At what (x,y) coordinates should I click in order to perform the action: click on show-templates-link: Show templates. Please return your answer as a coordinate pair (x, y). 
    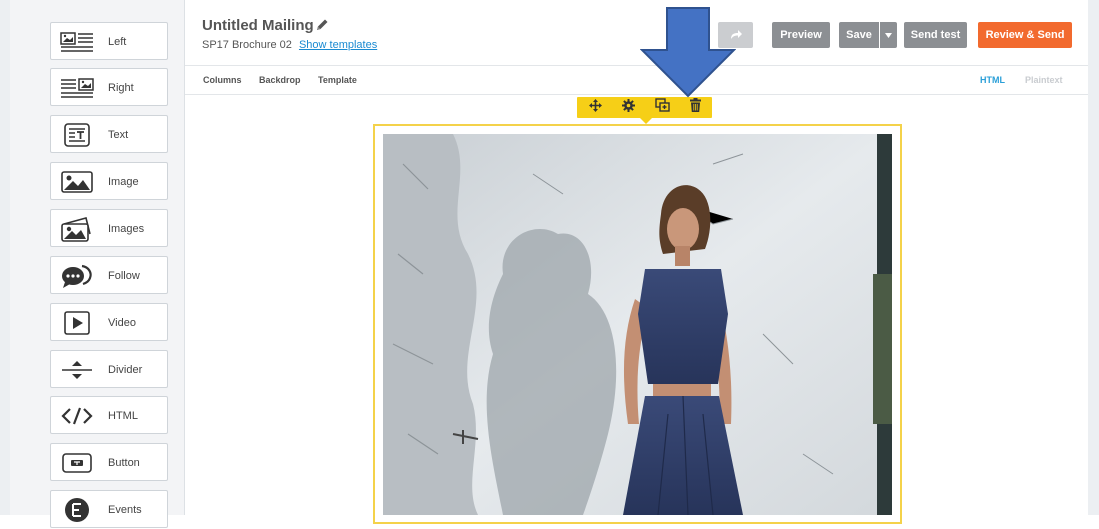
    Looking at the image, I should click on (338, 45).